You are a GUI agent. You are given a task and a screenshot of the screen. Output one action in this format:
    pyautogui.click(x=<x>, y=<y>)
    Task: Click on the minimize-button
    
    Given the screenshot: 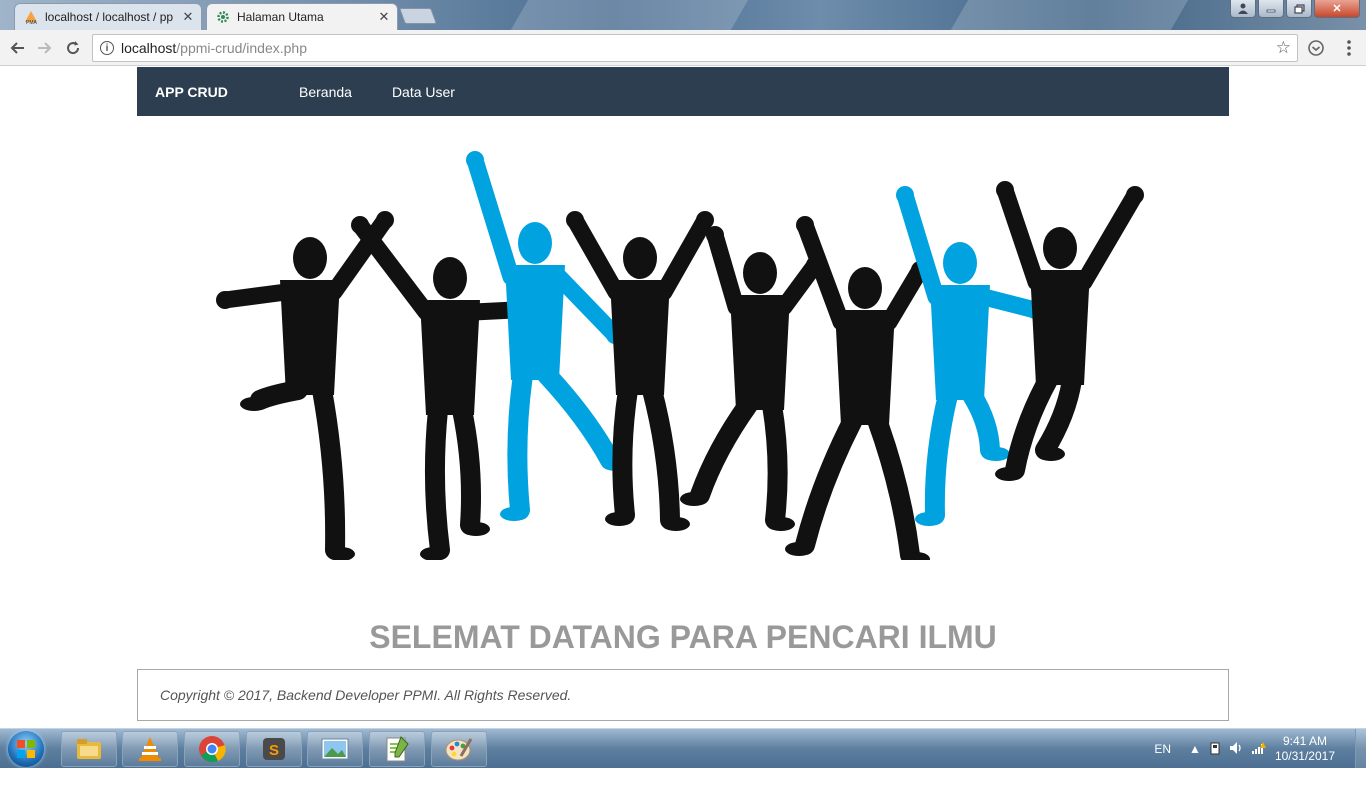 What is the action you would take?
    pyautogui.click(x=1271, y=9)
    